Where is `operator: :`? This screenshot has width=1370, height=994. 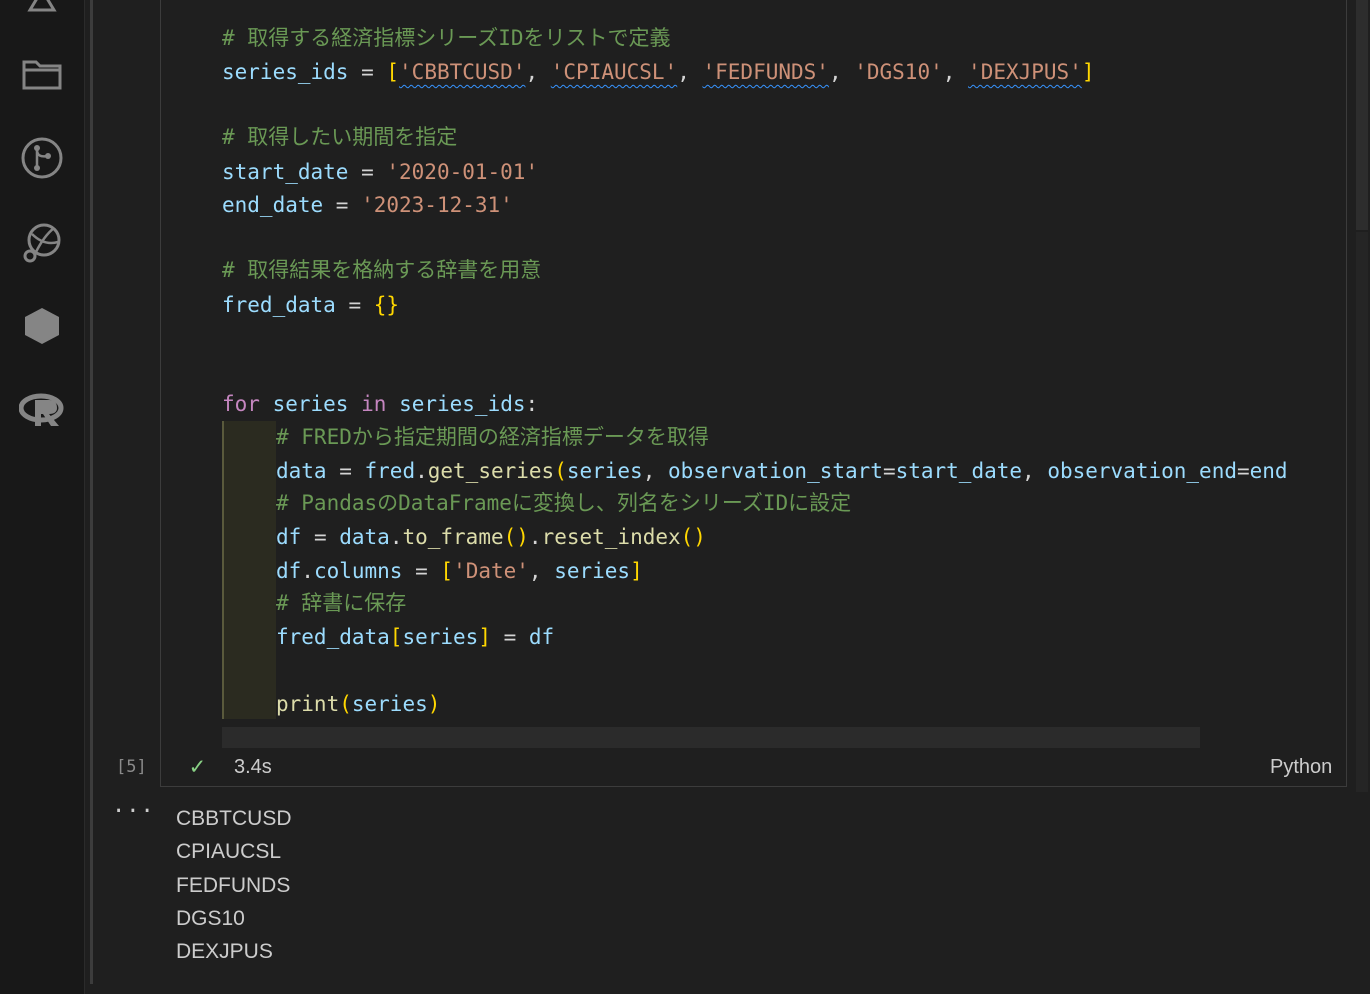
operator: : is located at coordinates (532, 404).